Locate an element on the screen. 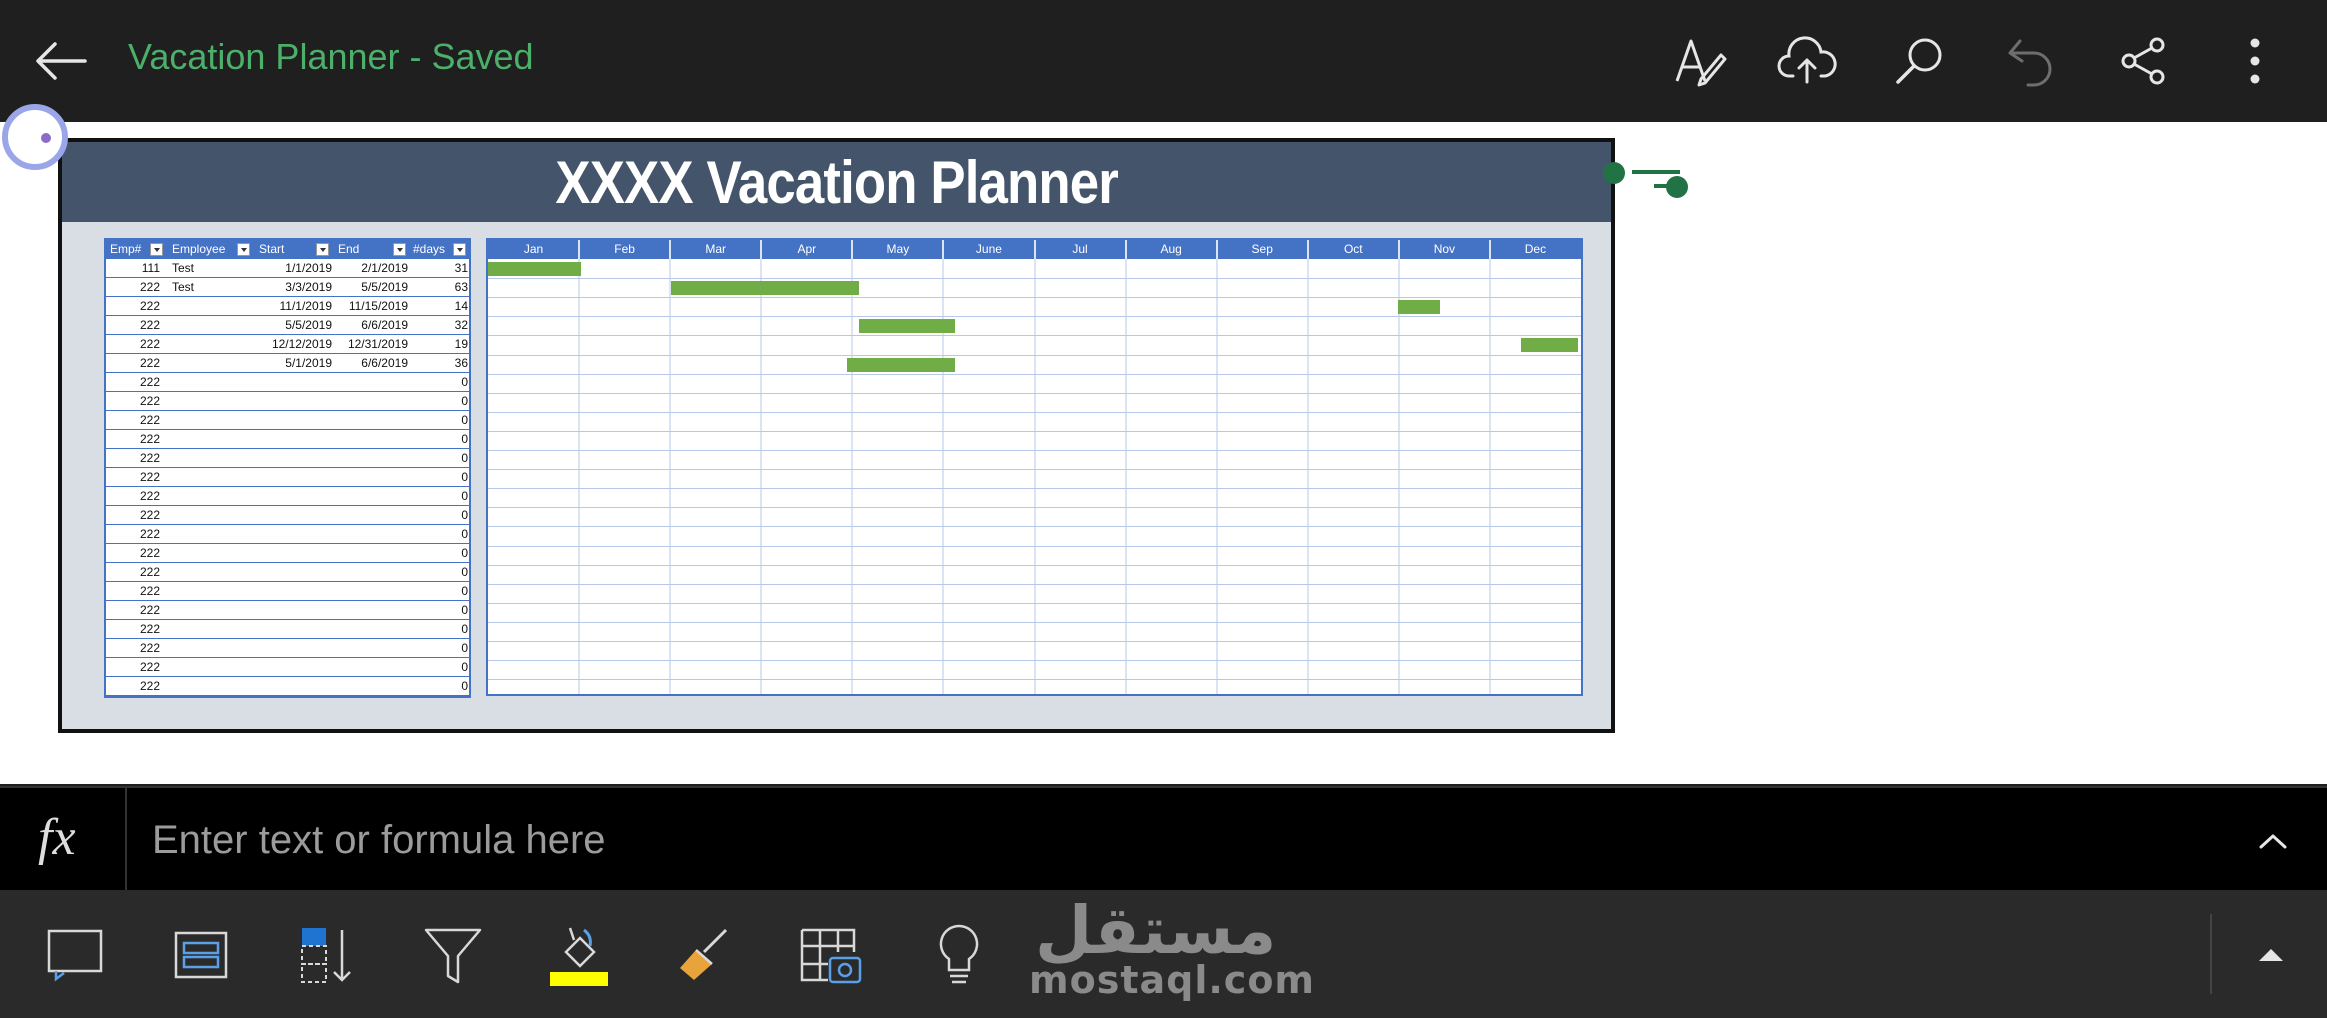  cloud-upload-button is located at coordinates (1807, 61).